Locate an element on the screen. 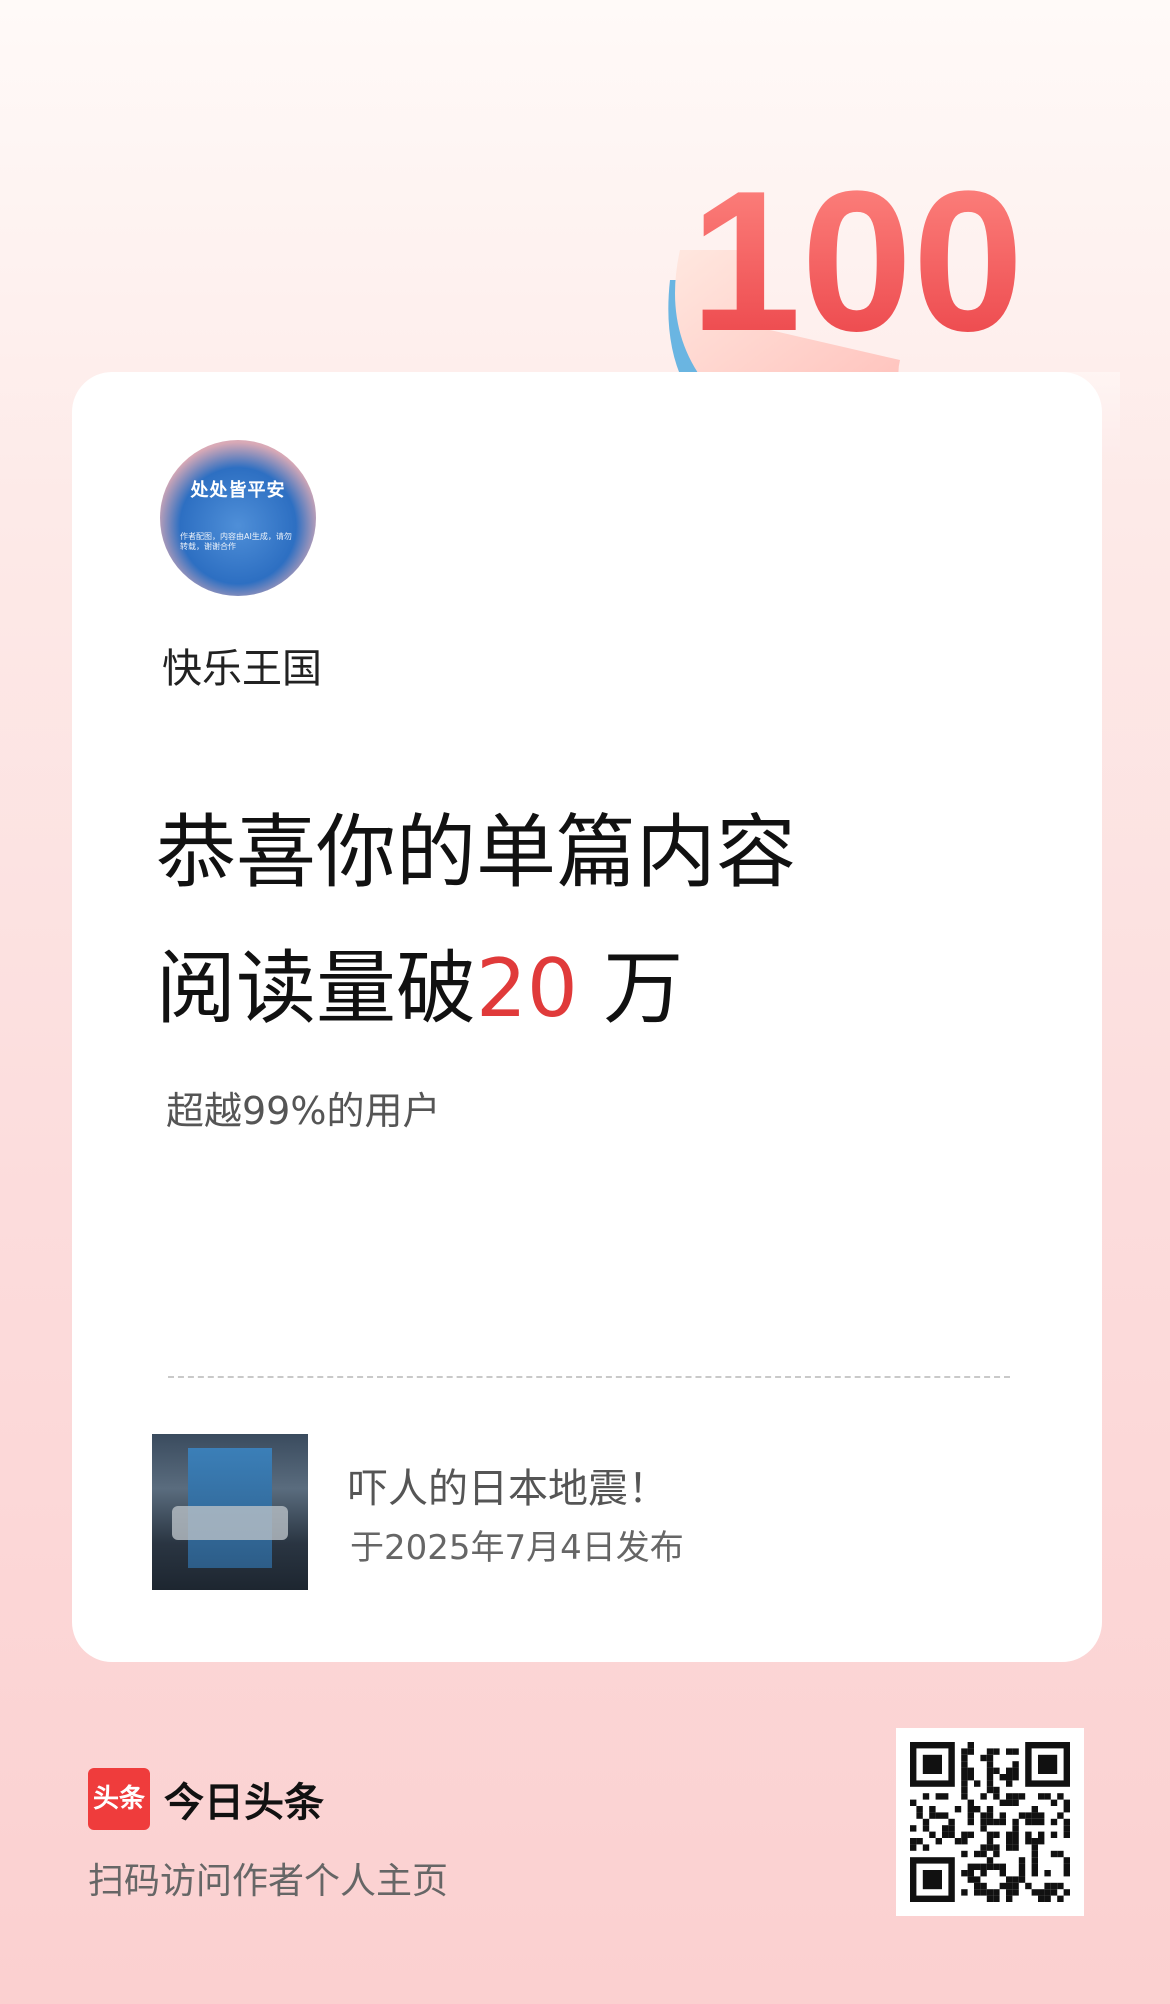 This screenshot has width=1170, height=2004. thumbnail-cars is located at coordinates (230, 1523).